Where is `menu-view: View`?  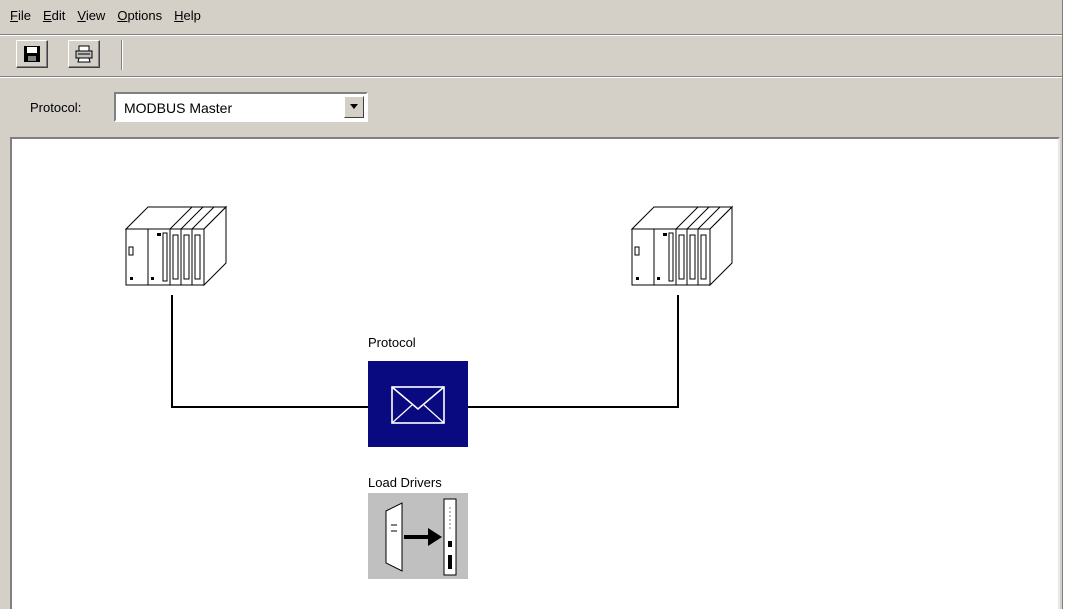 menu-view: View is located at coordinates (91, 15).